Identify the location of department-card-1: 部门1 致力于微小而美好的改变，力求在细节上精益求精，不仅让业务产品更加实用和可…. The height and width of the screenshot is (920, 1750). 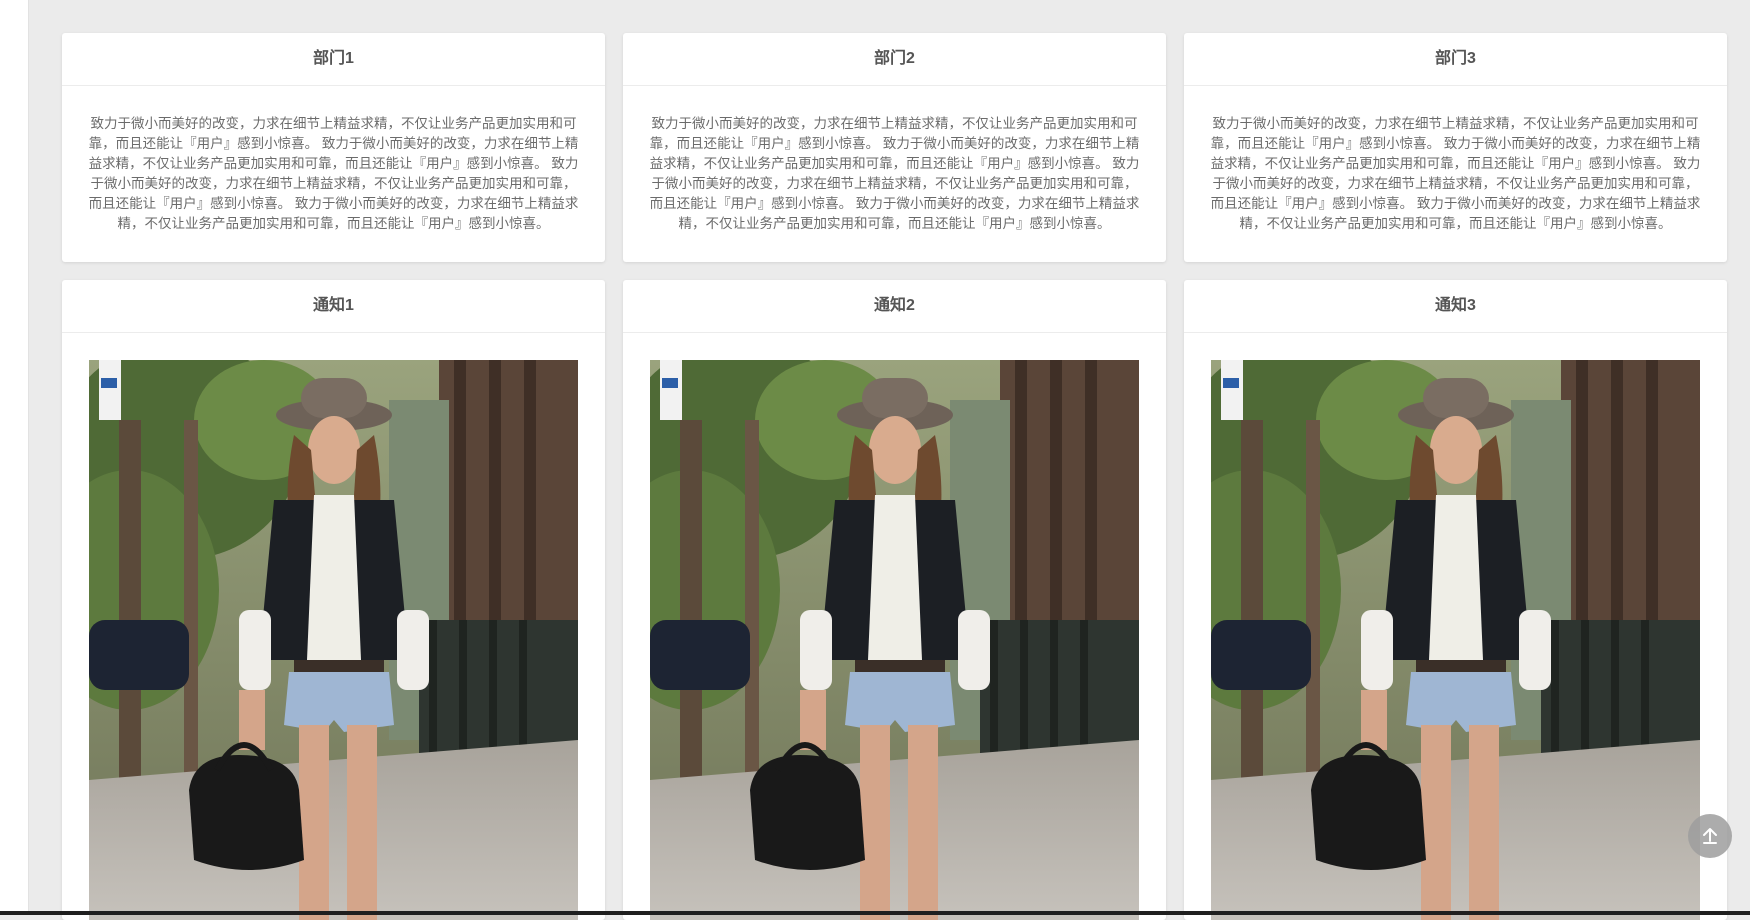
(333, 147).